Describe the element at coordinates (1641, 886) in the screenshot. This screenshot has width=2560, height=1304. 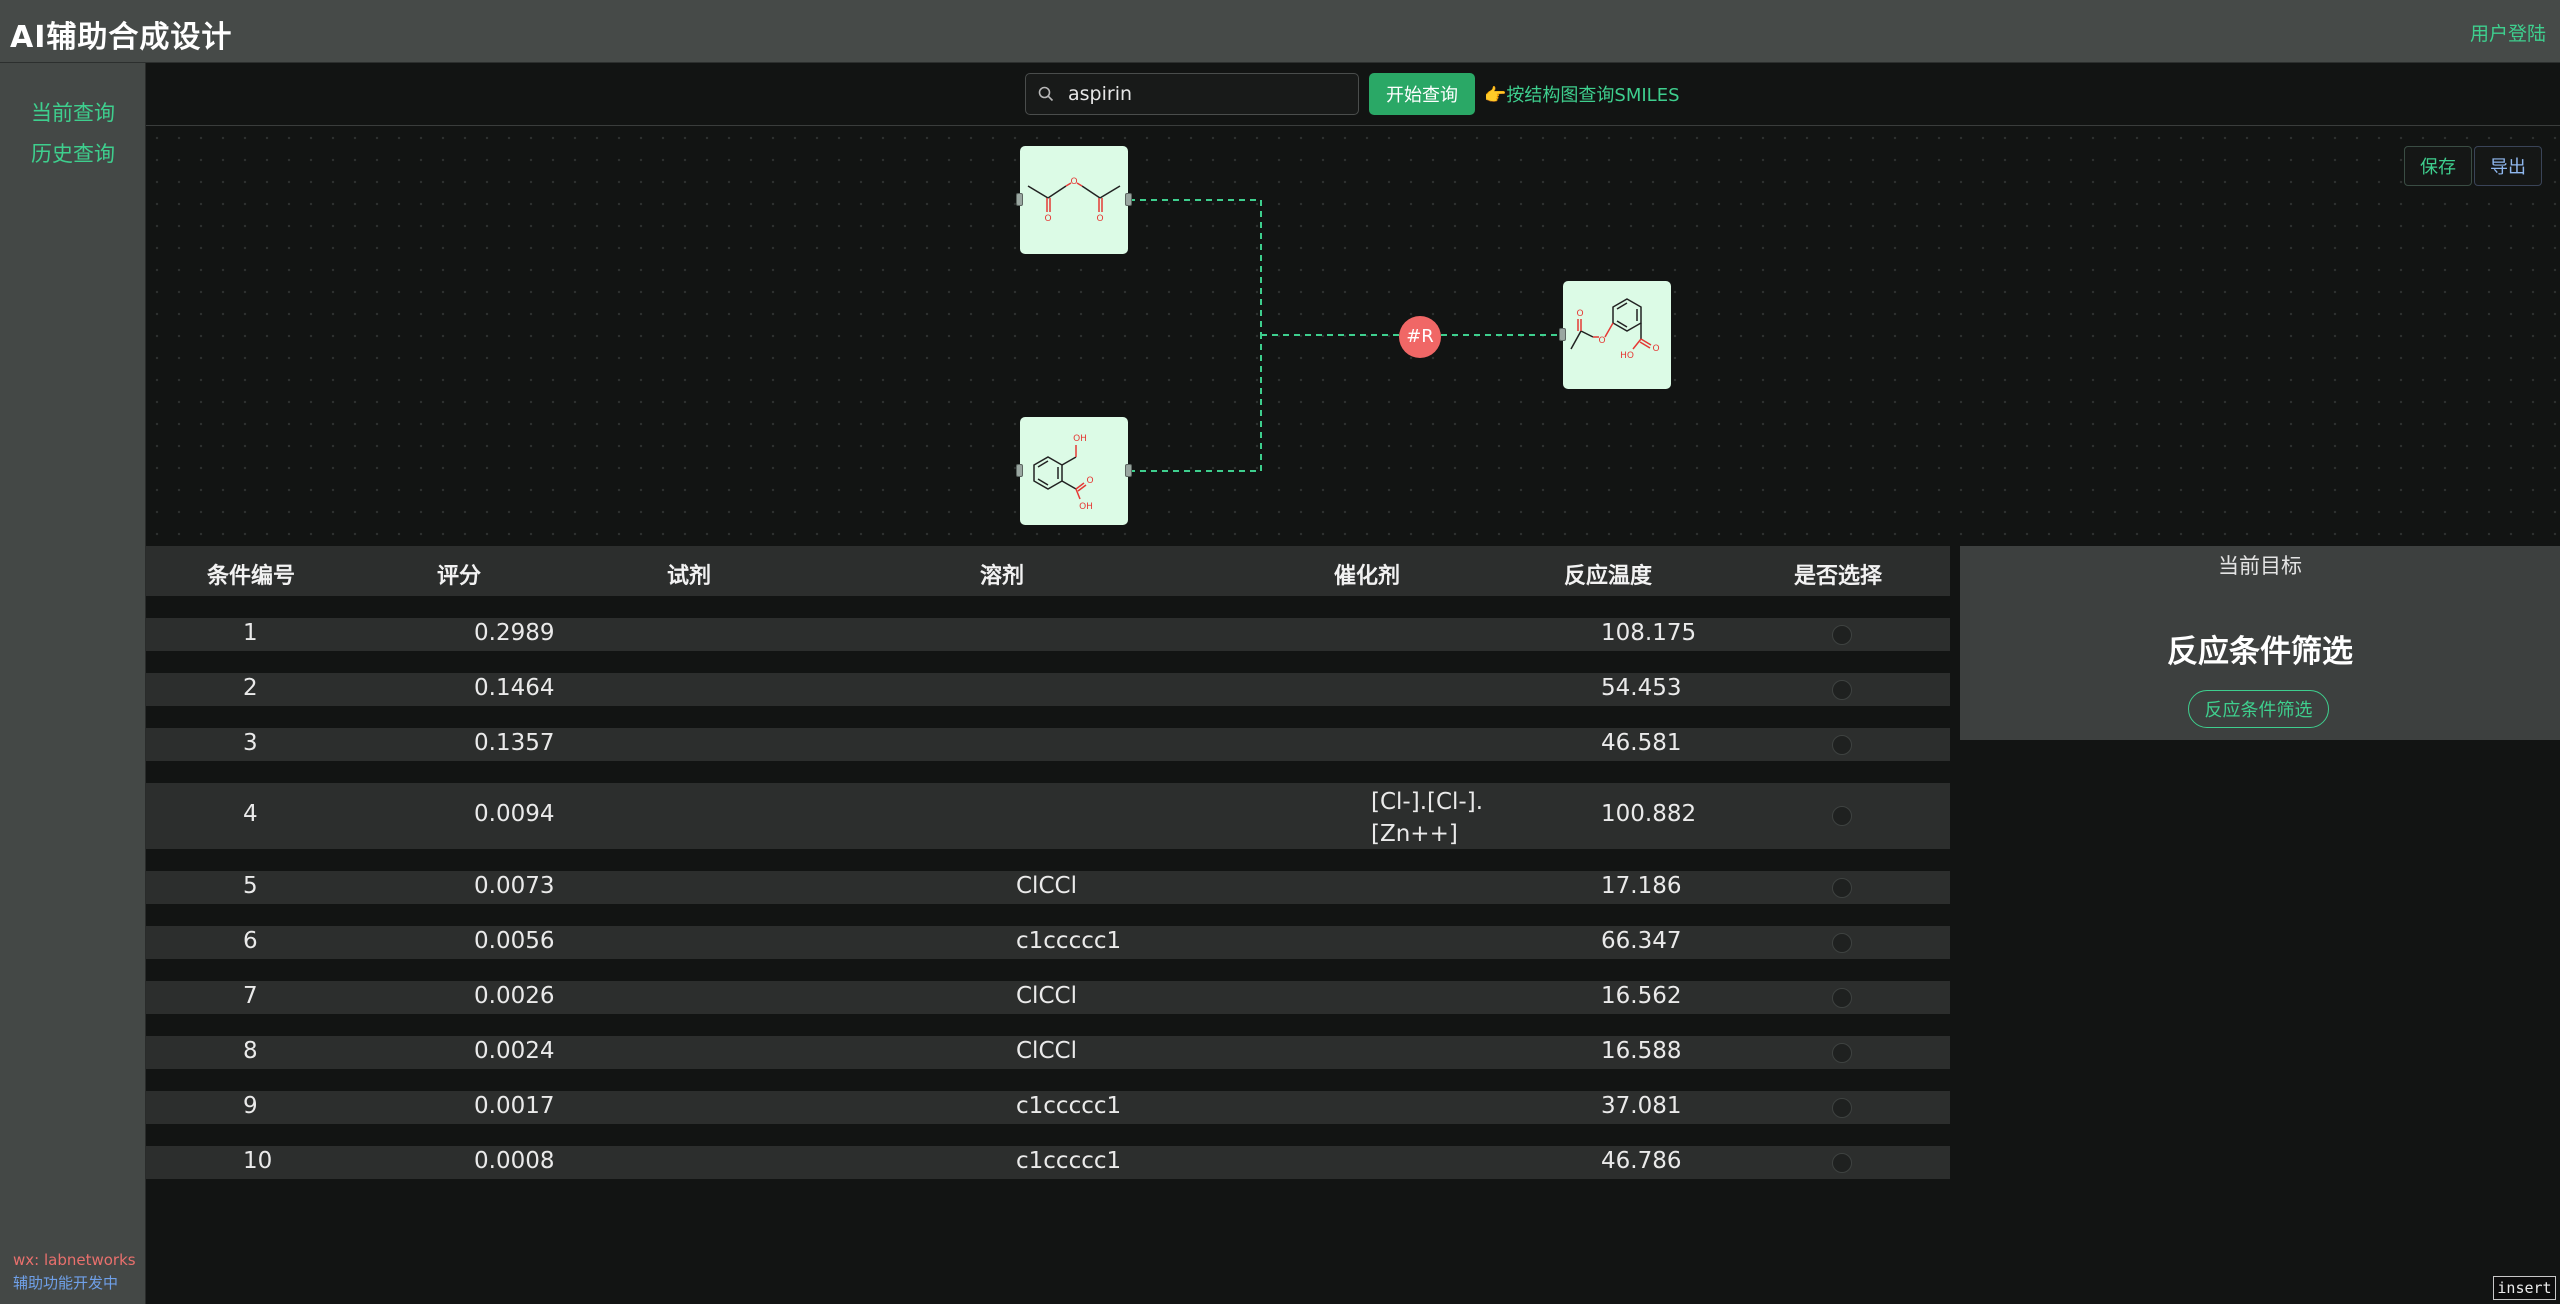
I see `cell-temperature: 17.186` at that location.